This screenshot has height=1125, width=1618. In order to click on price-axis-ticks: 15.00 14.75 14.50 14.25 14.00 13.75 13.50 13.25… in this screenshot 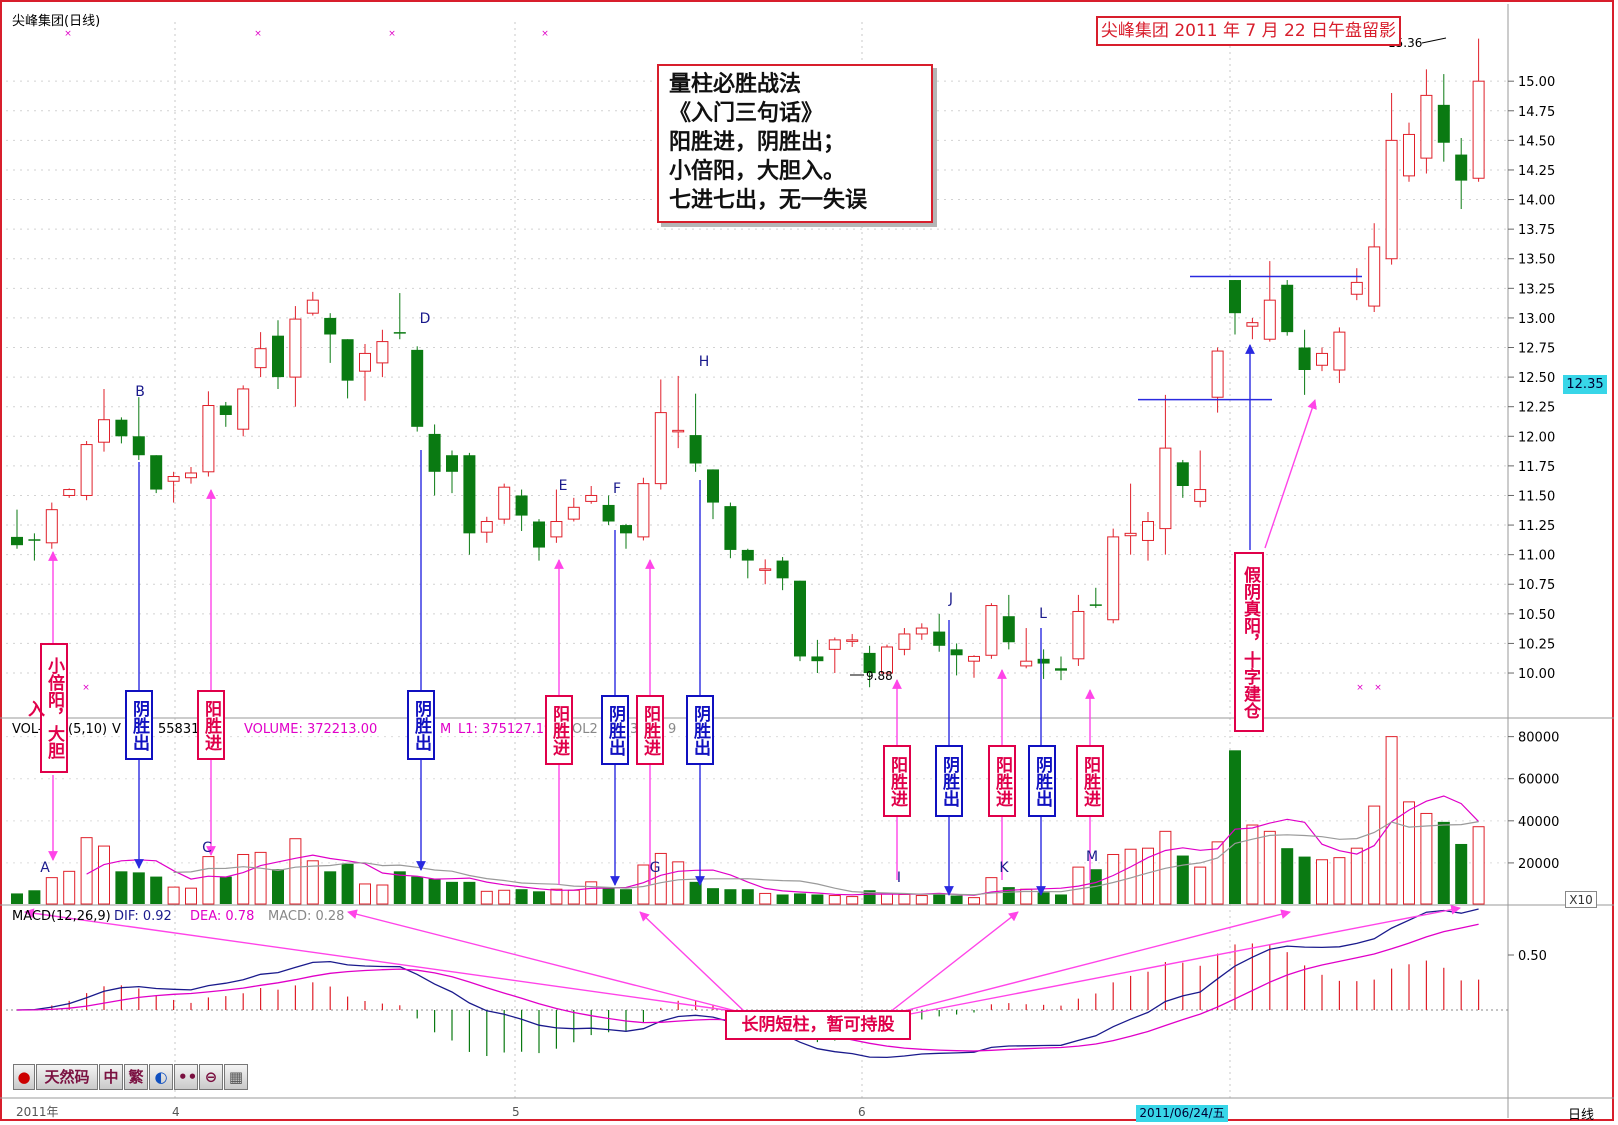, I will do `click(1531, 378)`.